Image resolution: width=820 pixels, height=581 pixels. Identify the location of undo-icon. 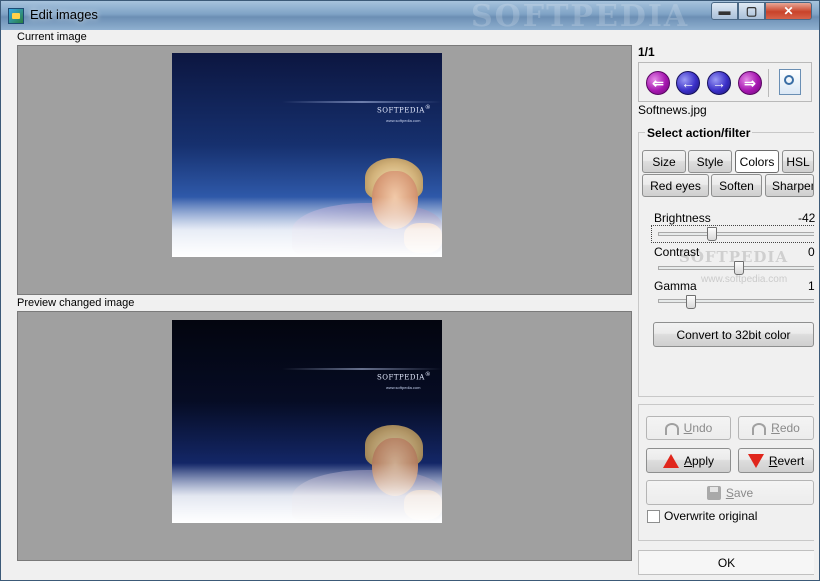
(671, 429).